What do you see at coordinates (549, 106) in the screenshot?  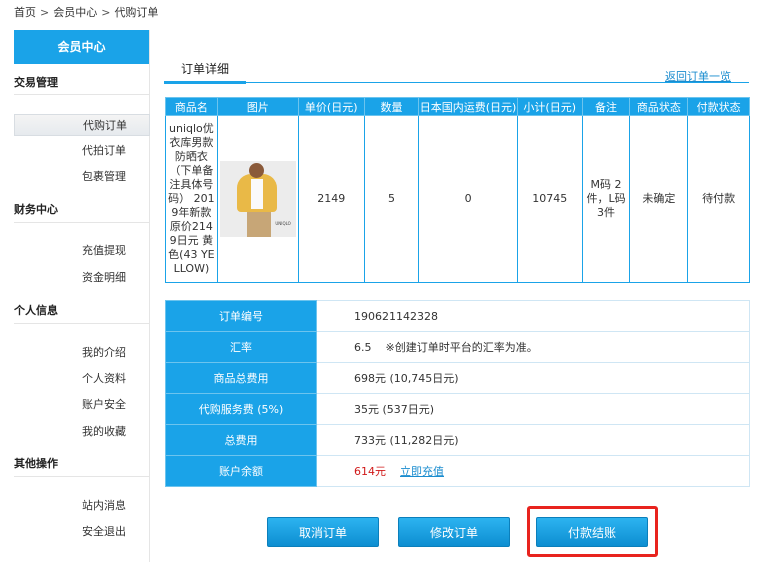 I see `col-header-subtotal: 小计(日元)` at bounding box center [549, 106].